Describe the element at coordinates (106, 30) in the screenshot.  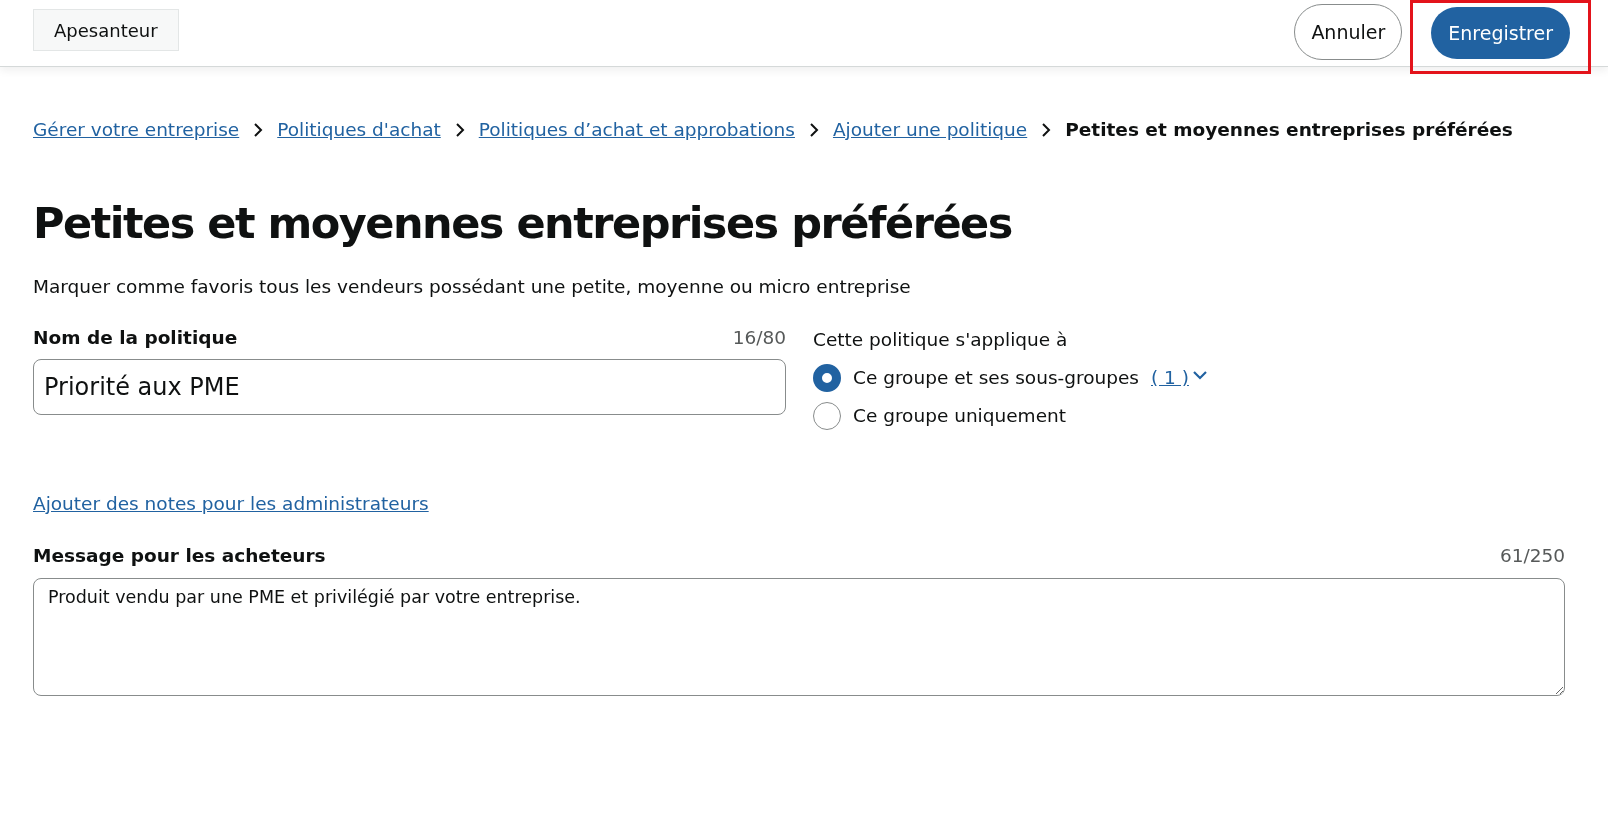
I see `account-button: Apesanteur` at that location.